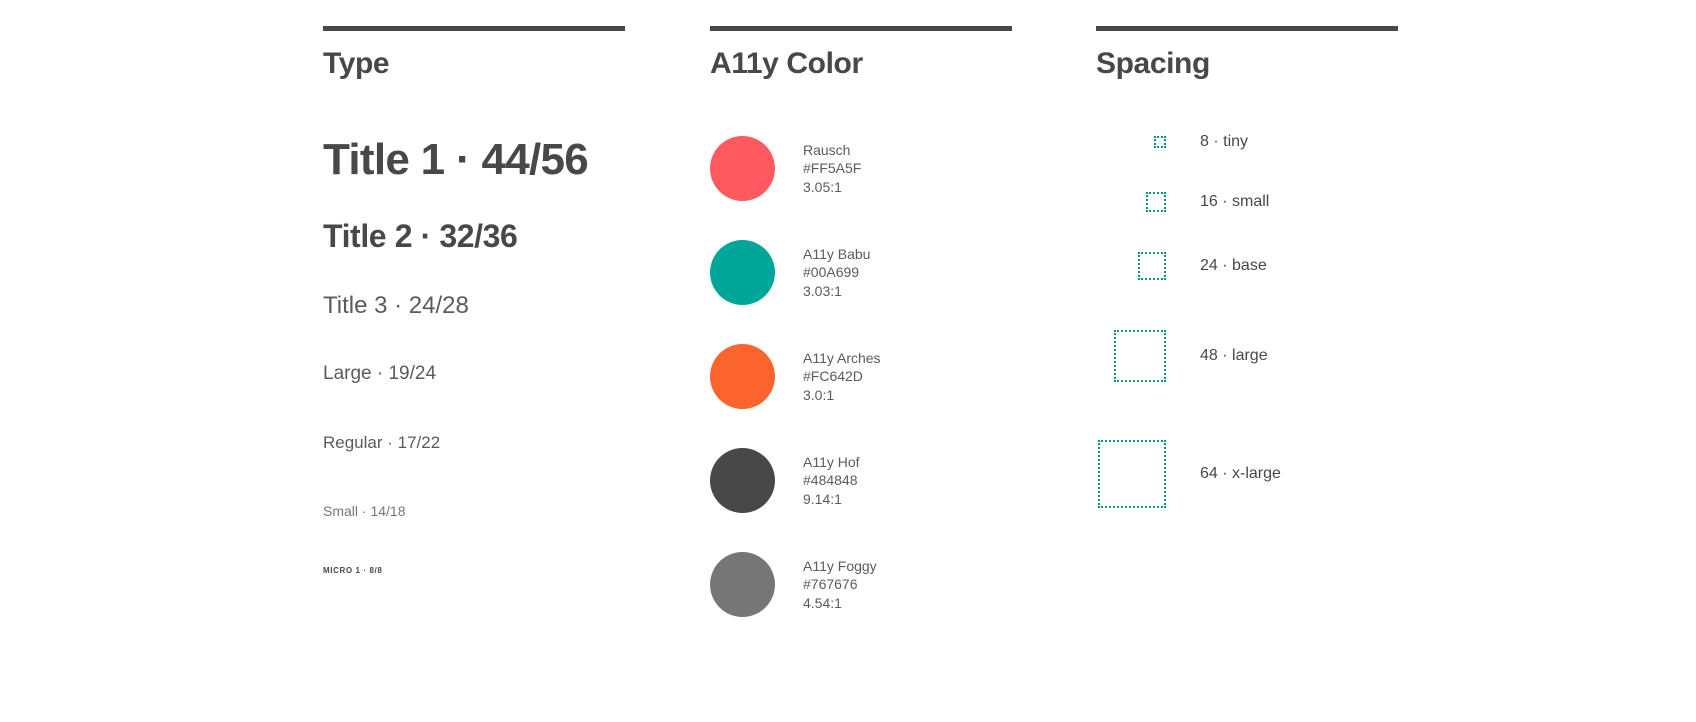  I want to click on spacing-token-row: 64 · x-large, so click(1266, 474).